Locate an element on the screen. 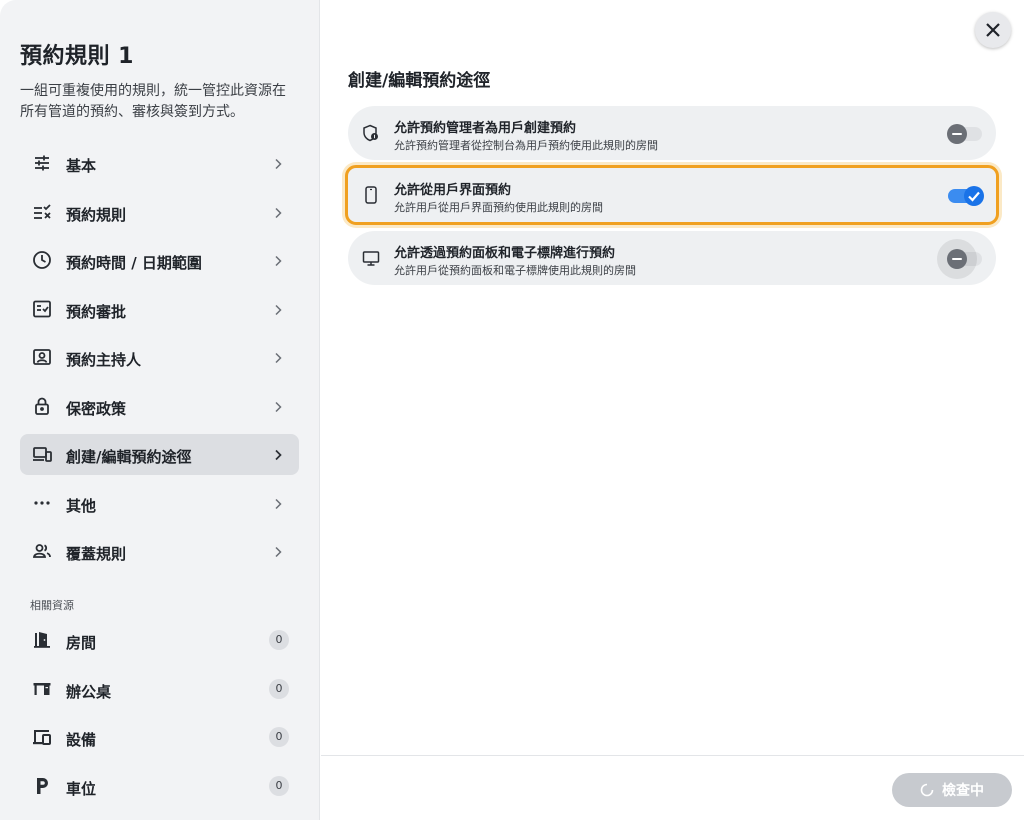 Image resolution: width=1024 pixels, height=820 pixels. door-icon is located at coordinates (42, 640).